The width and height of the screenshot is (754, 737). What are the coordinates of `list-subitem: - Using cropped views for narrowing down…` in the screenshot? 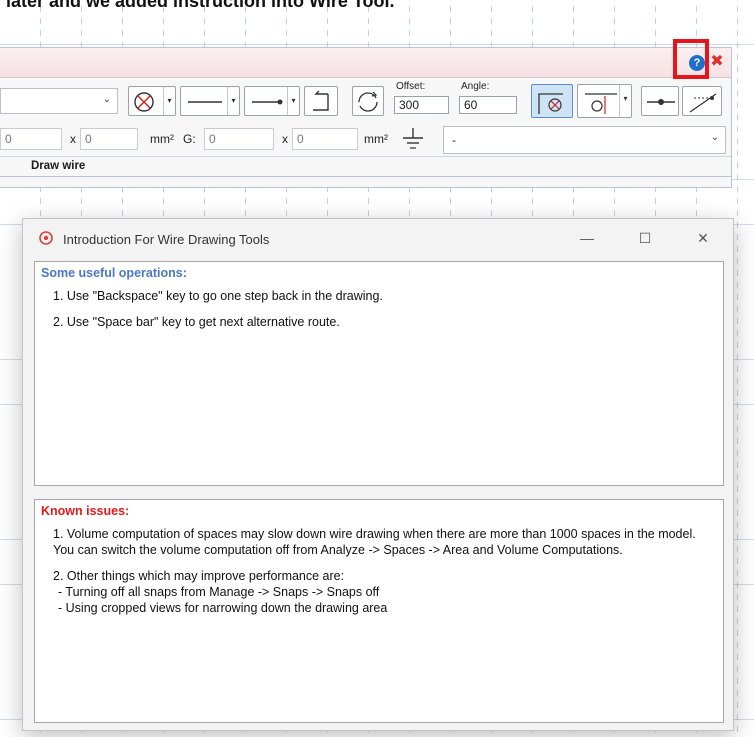 It's located at (223, 608).